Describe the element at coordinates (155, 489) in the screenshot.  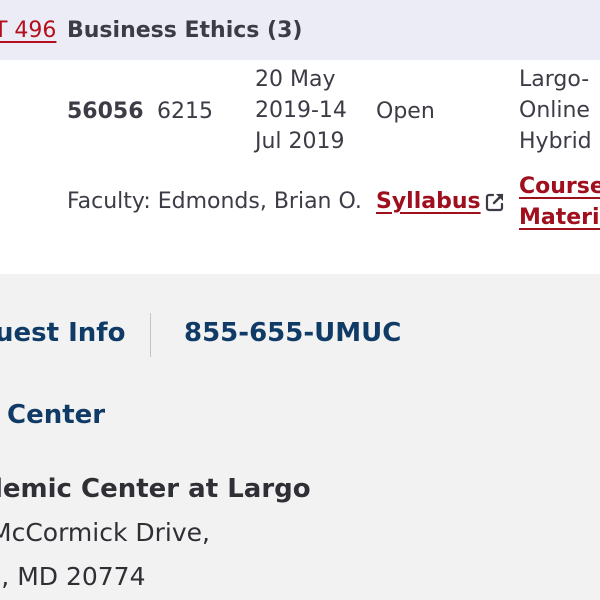
I see `center-name: lemic Center at Largo` at that location.